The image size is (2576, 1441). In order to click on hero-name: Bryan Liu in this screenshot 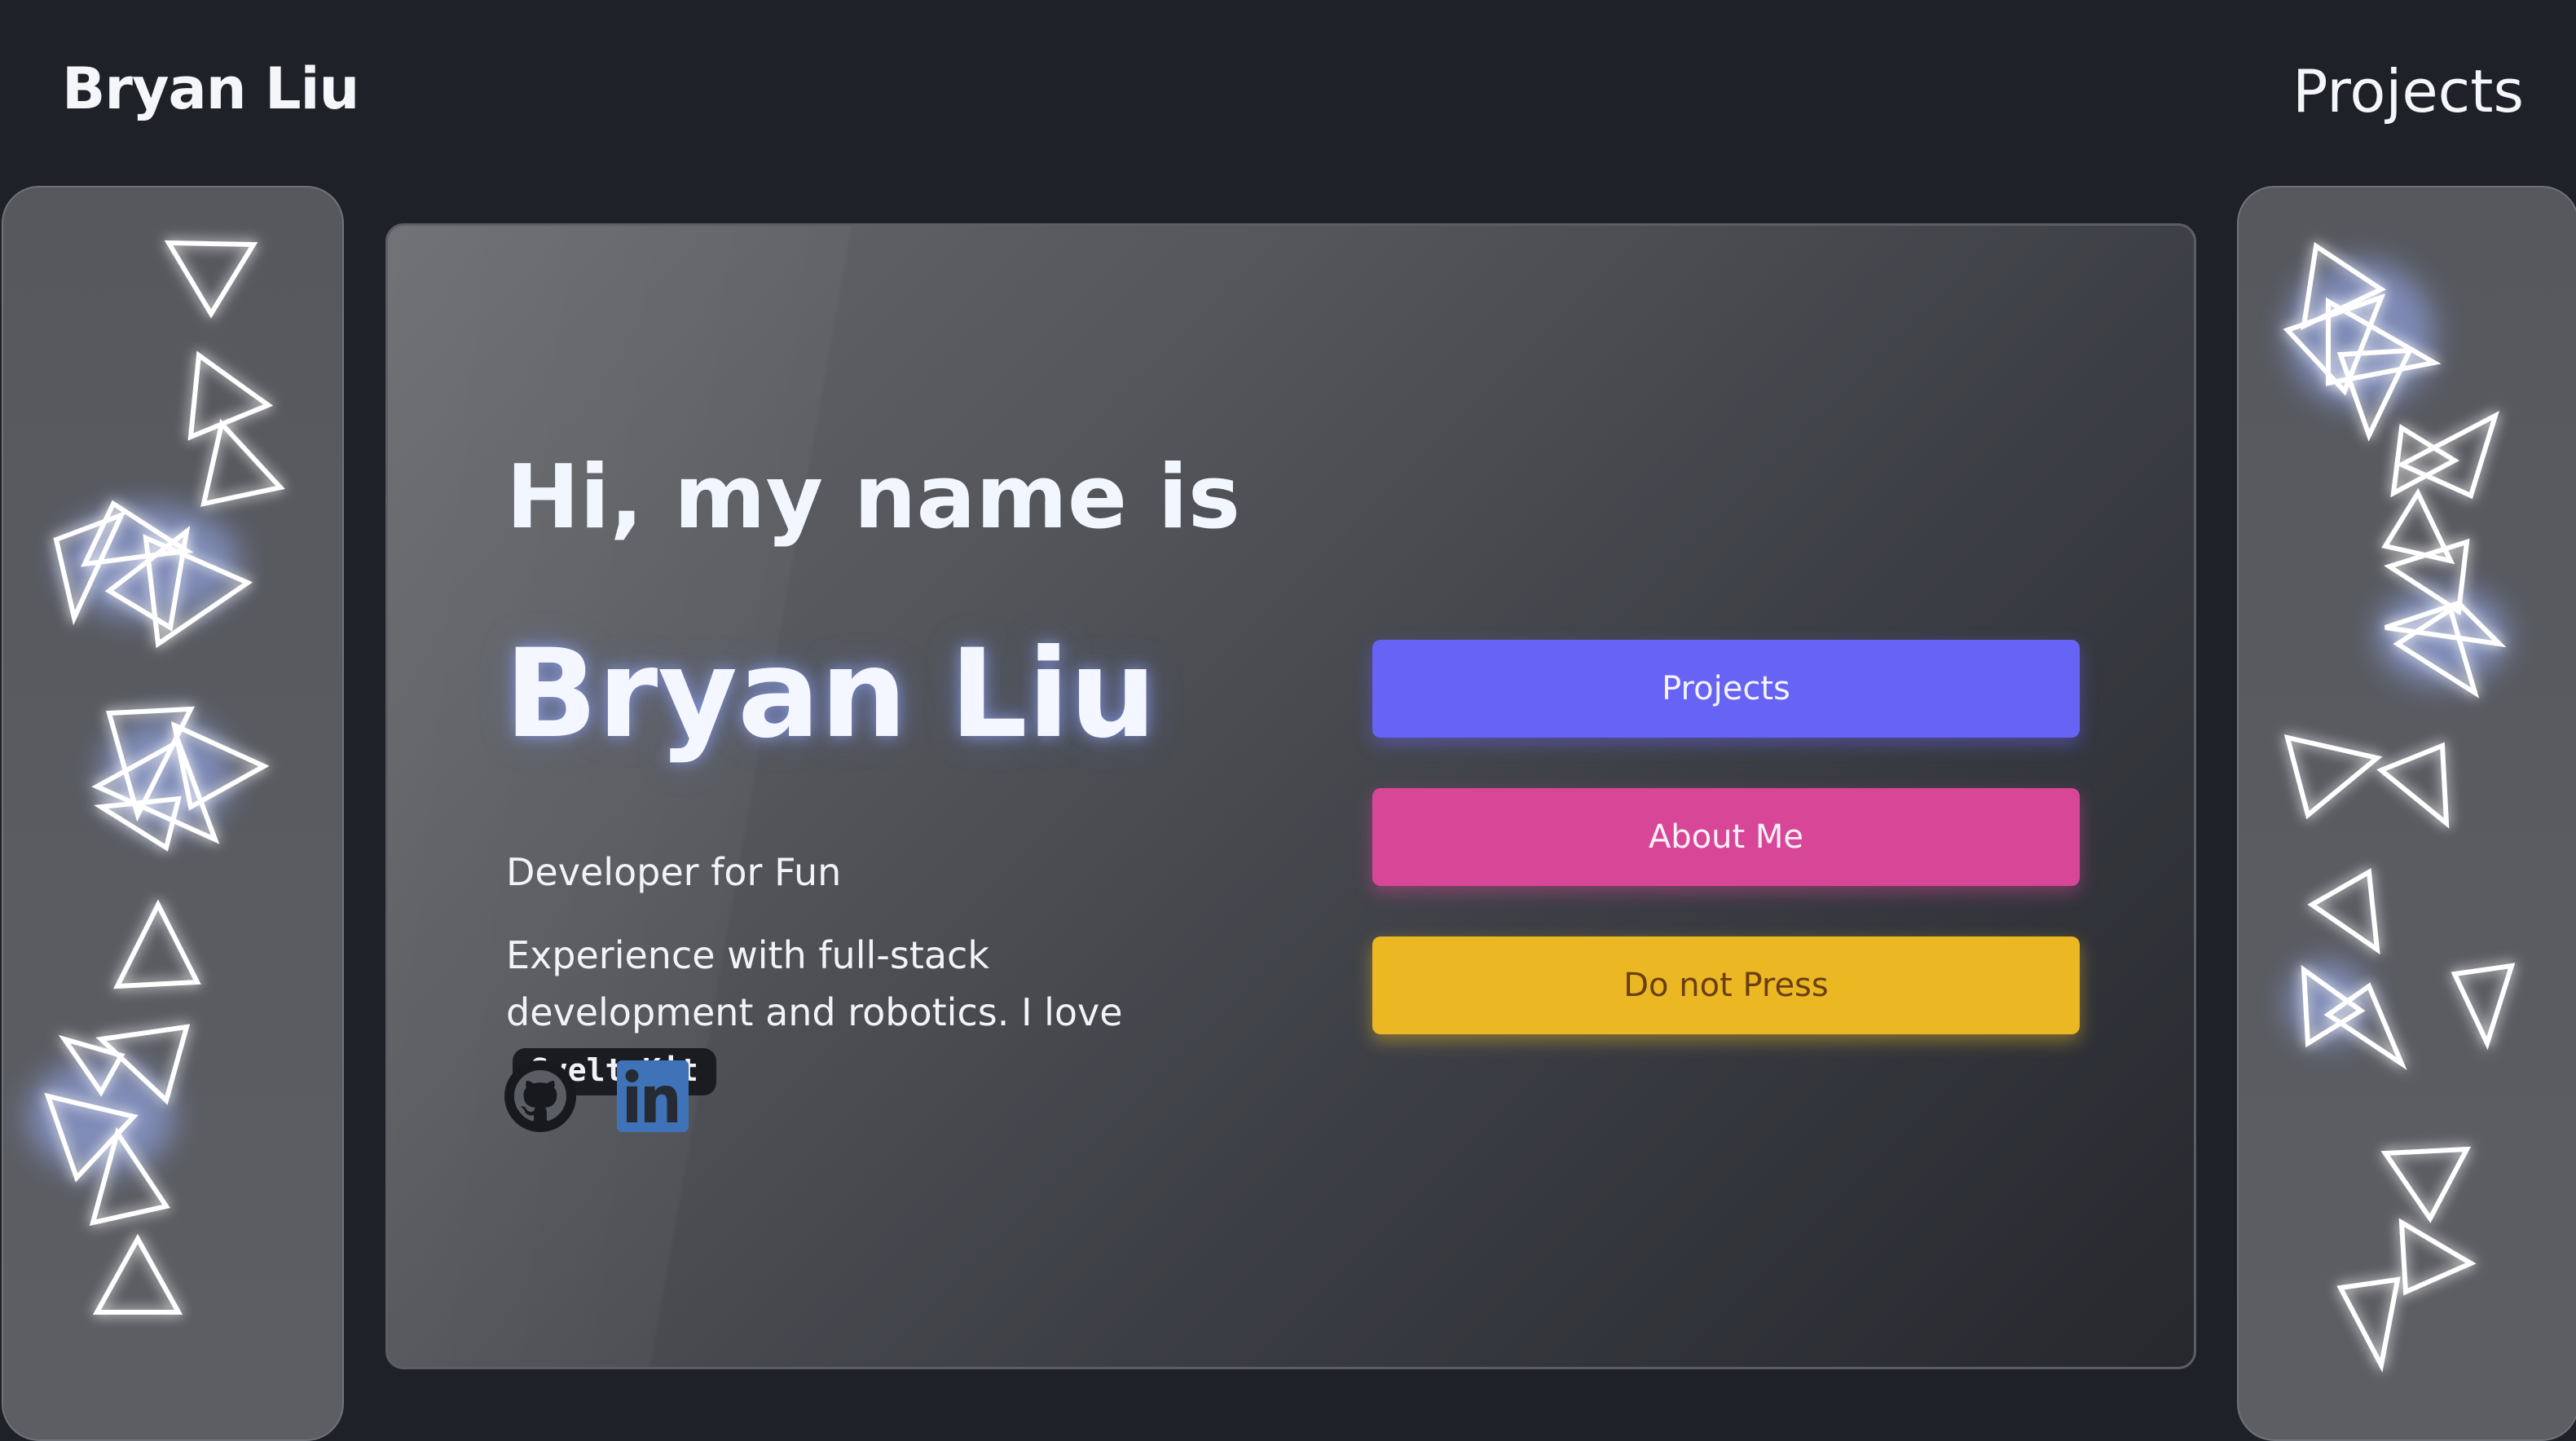, I will do `click(830, 694)`.